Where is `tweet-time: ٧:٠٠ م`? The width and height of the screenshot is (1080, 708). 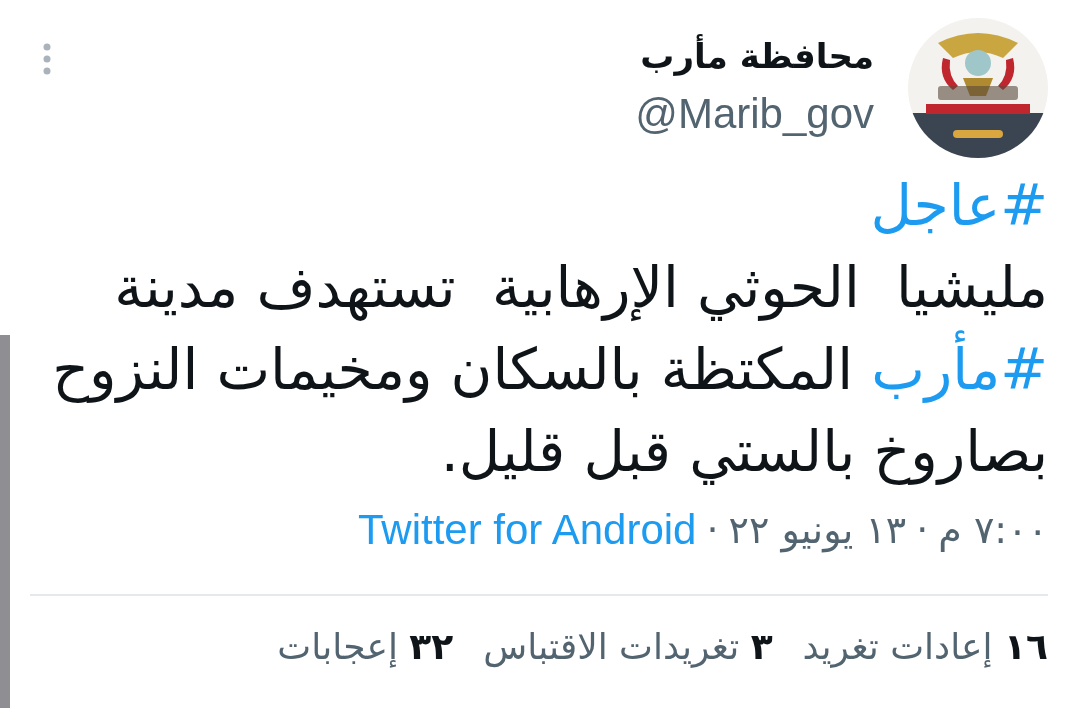 tweet-time: ٧:٠٠ م is located at coordinates (993, 530).